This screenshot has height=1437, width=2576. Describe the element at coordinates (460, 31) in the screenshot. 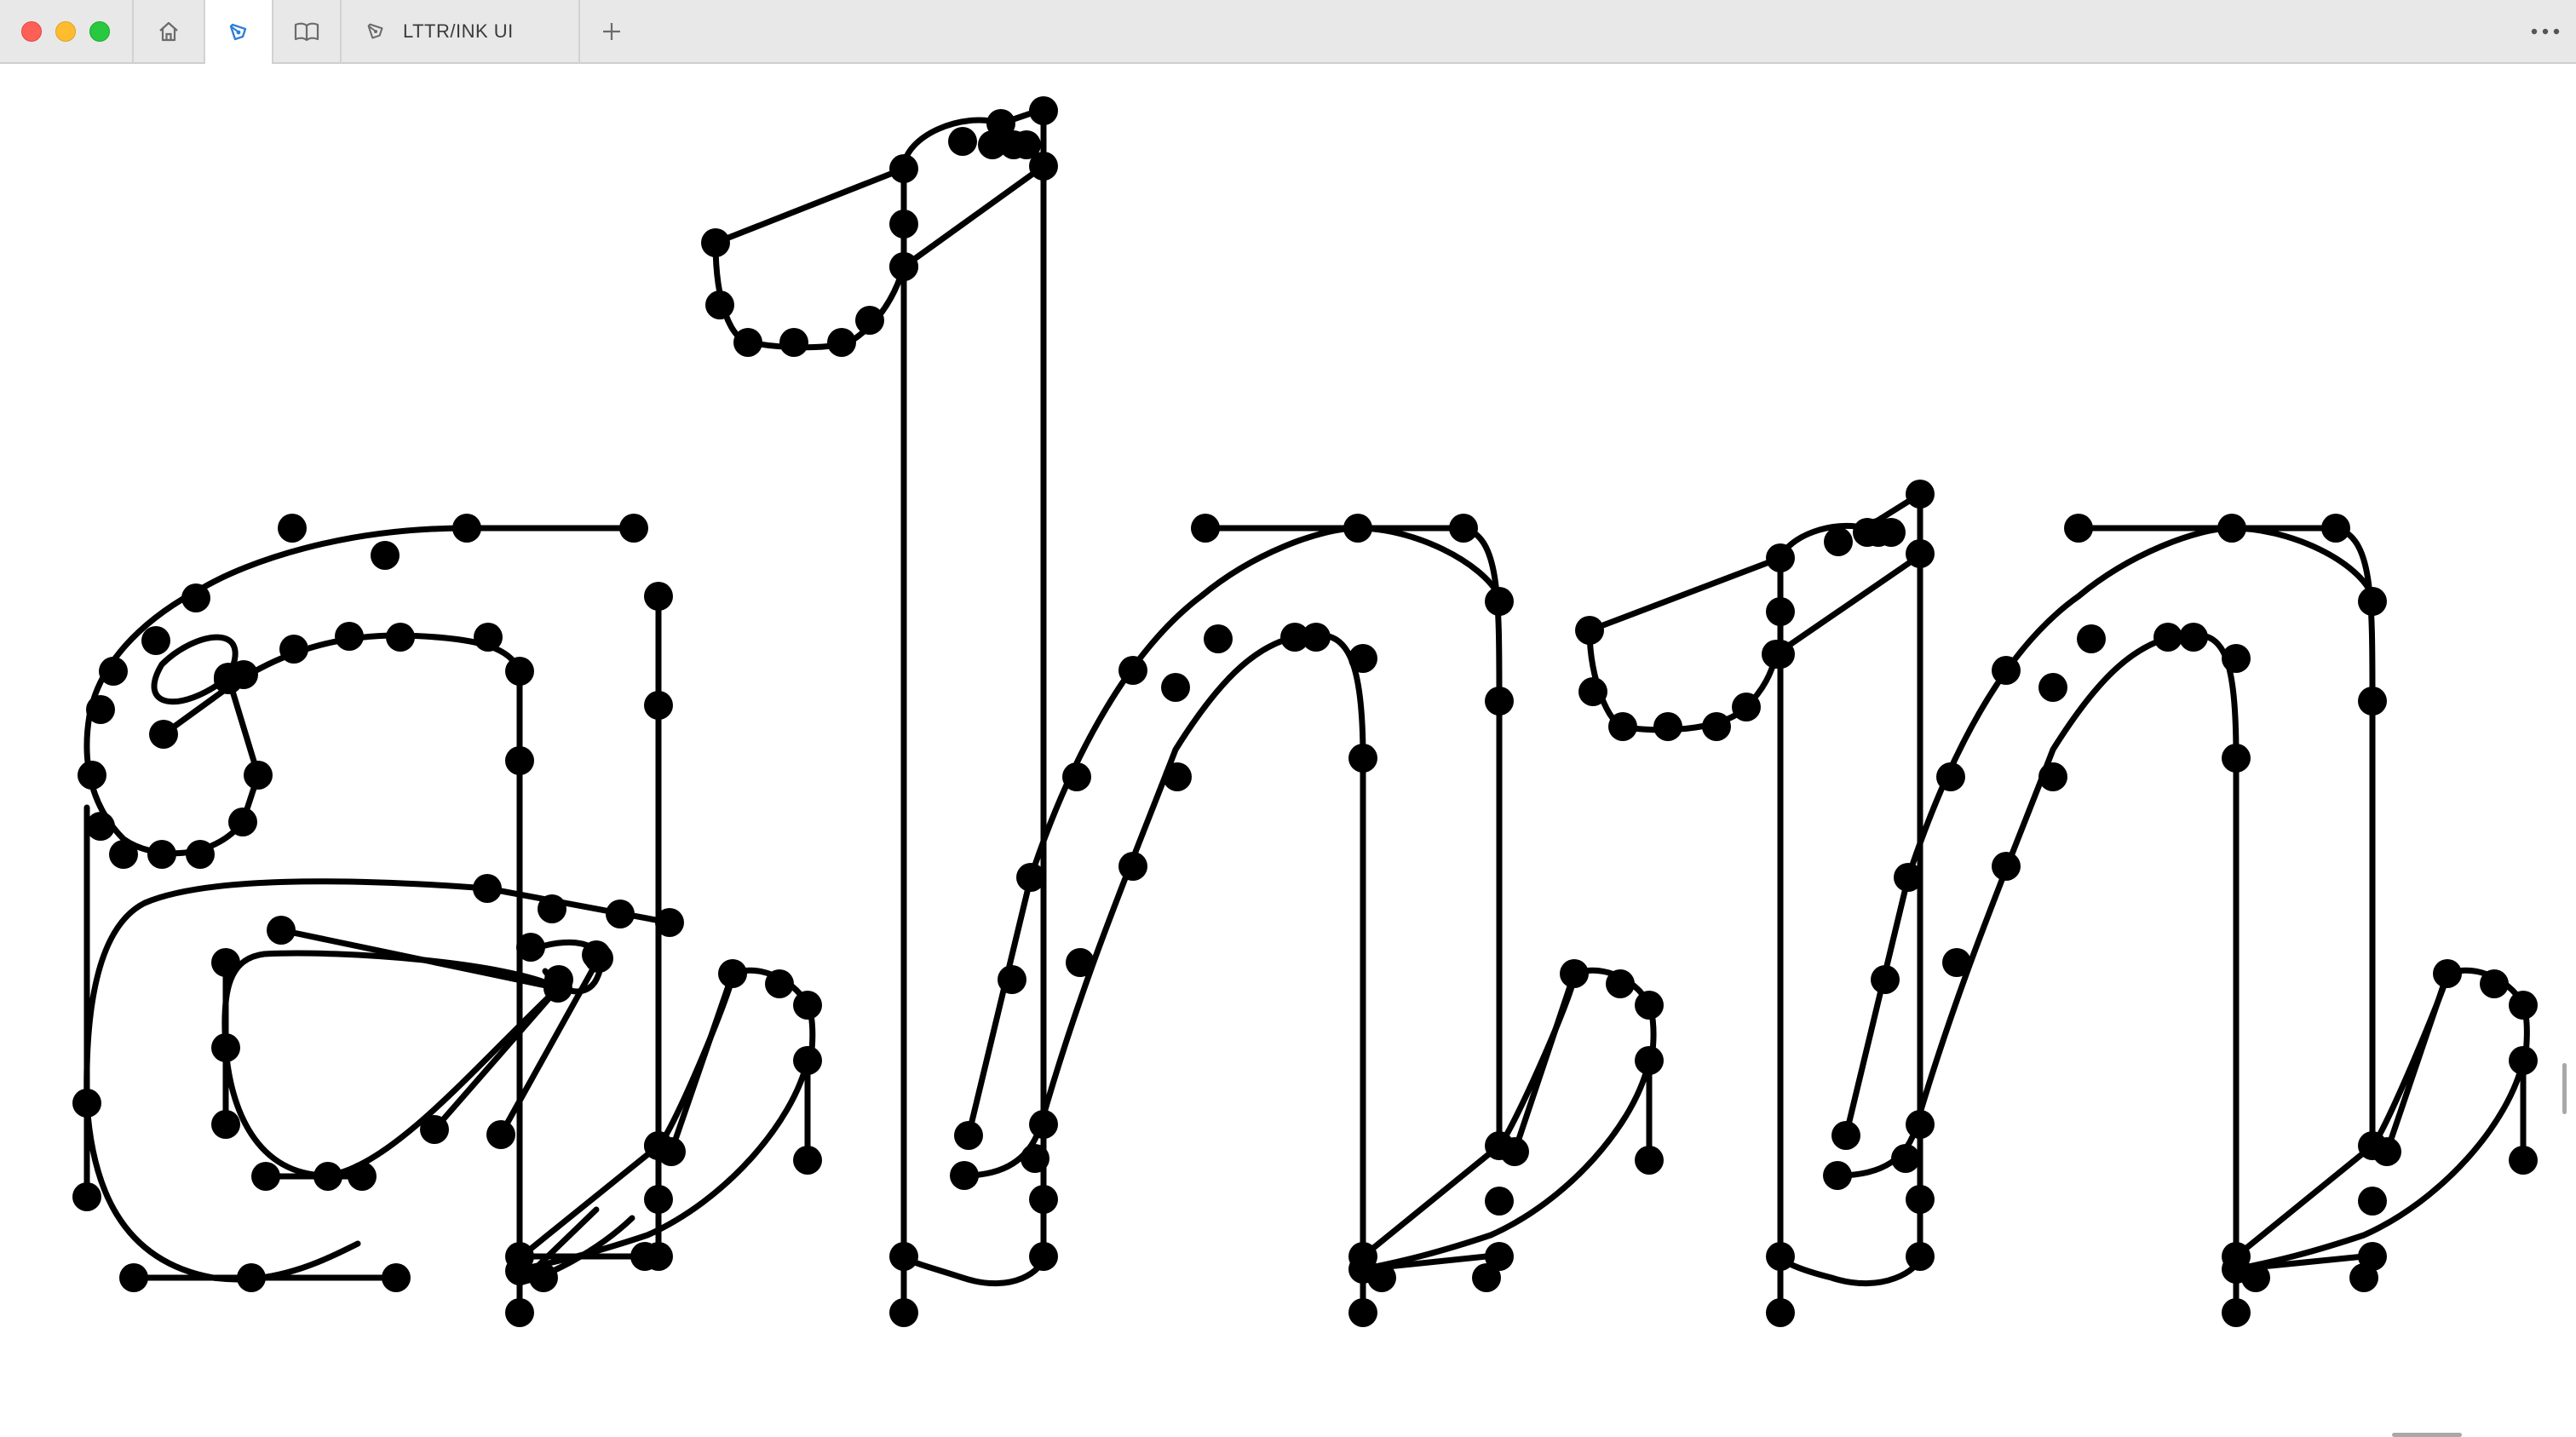

I see `tab-document: LTTR/INK UI` at that location.